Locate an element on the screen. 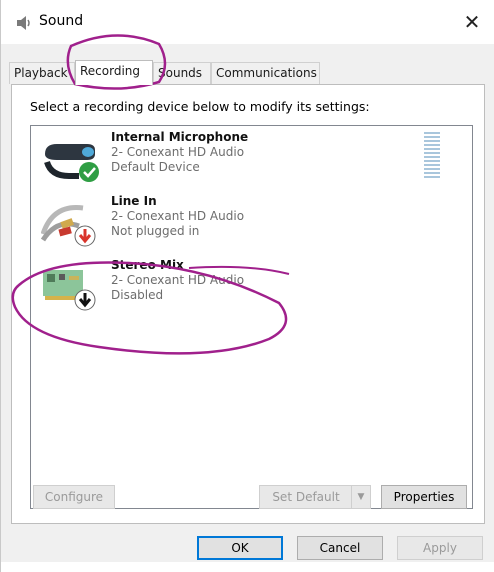 Image resolution: width=494 pixels, height=572 pixels. device-status: Default Device is located at coordinates (155, 167).